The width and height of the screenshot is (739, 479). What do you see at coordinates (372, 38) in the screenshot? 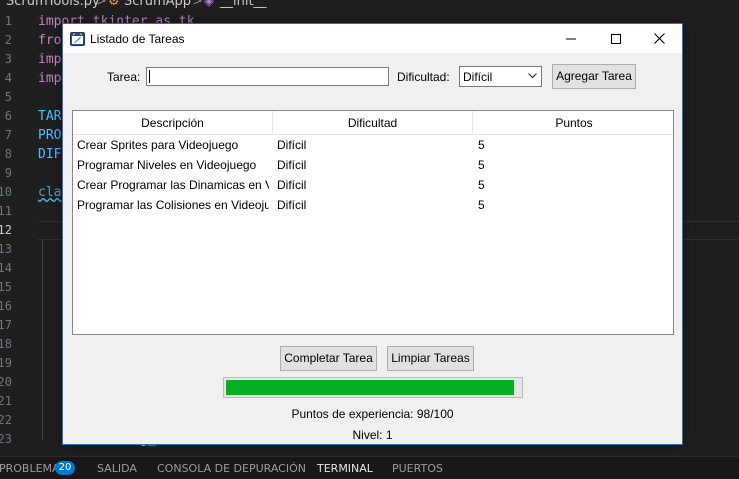
I see `window-titlebar: Listado de Tareas` at bounding box center [372, 38].